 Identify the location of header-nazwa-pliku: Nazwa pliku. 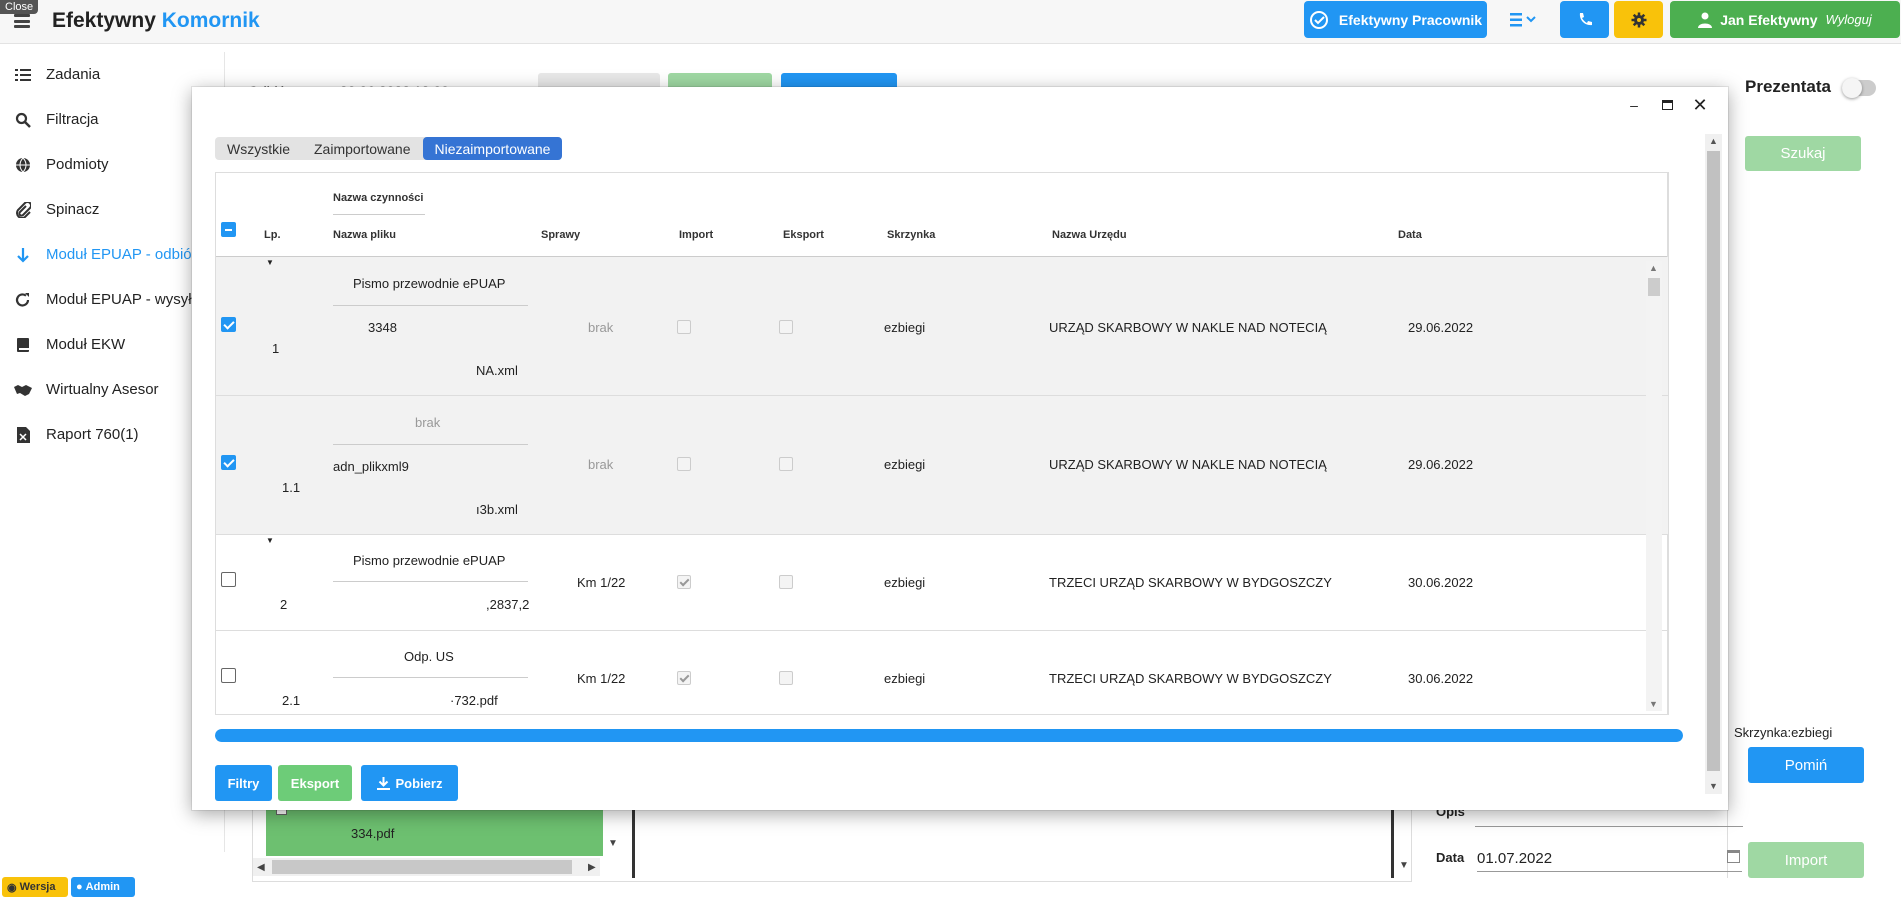
(364, 235).